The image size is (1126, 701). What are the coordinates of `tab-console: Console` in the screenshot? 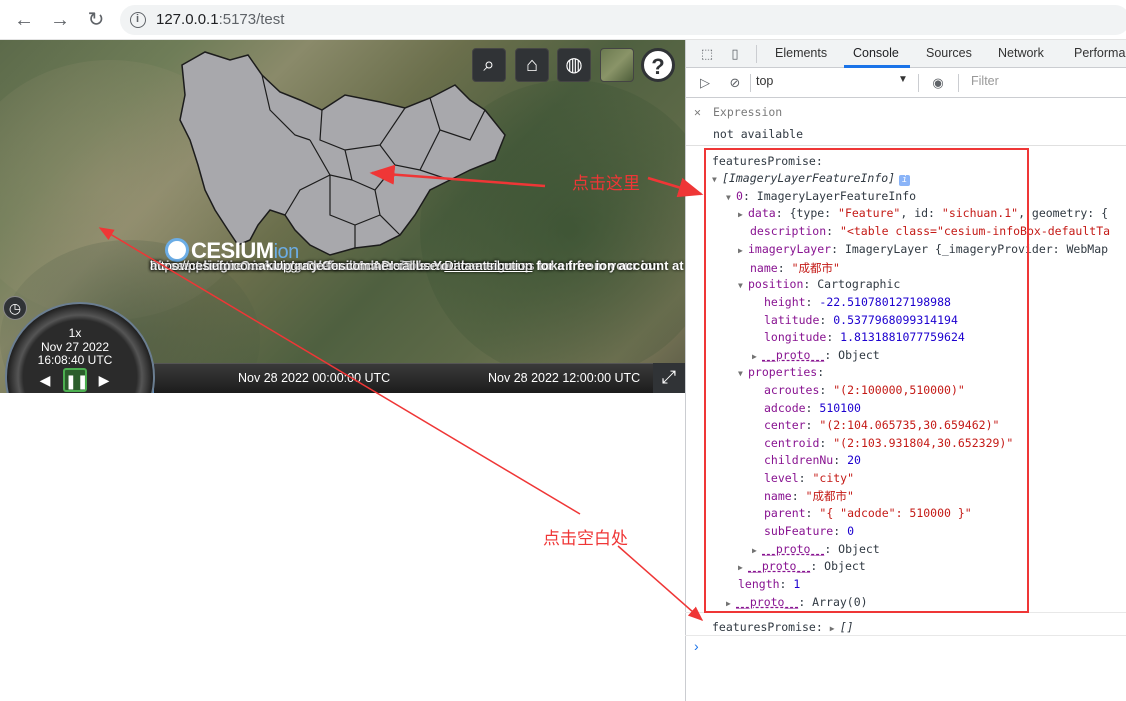 It's located at (876, 53).